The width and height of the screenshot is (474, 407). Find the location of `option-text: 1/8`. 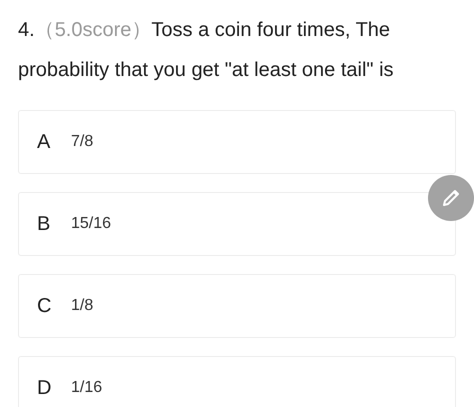

option-text: 1/8 is located at coordinates (82, 306).